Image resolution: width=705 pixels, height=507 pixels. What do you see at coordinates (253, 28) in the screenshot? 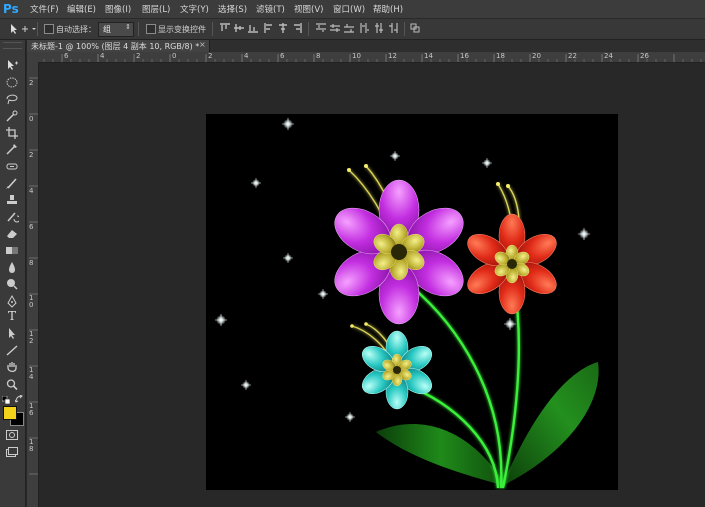
I see `align-bottom-icon` at bounding box center [253, 28].